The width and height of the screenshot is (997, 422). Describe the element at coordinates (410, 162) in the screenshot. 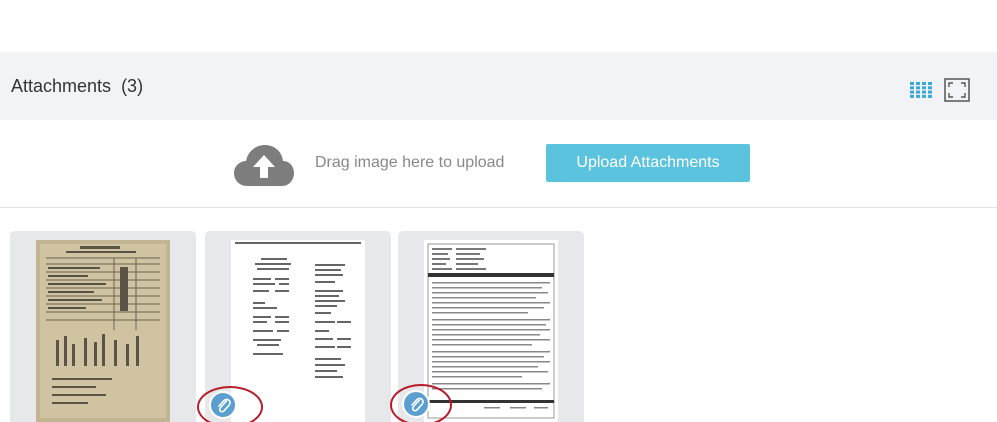

I see `drag-hint-text: Drag image here to upload` at that location.